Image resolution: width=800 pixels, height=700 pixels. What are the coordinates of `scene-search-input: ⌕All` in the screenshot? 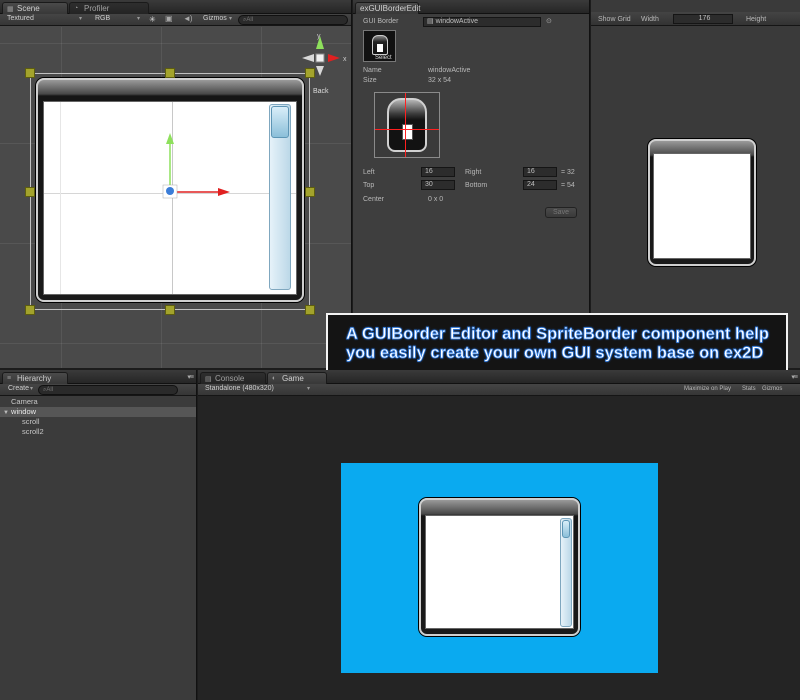 It's located at (293, 20).